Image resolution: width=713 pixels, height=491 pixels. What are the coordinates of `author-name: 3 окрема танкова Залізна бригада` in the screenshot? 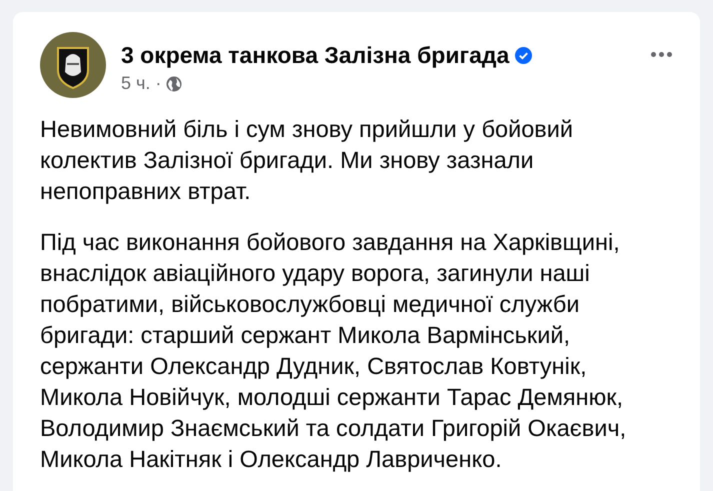 It's located at (315, 55).